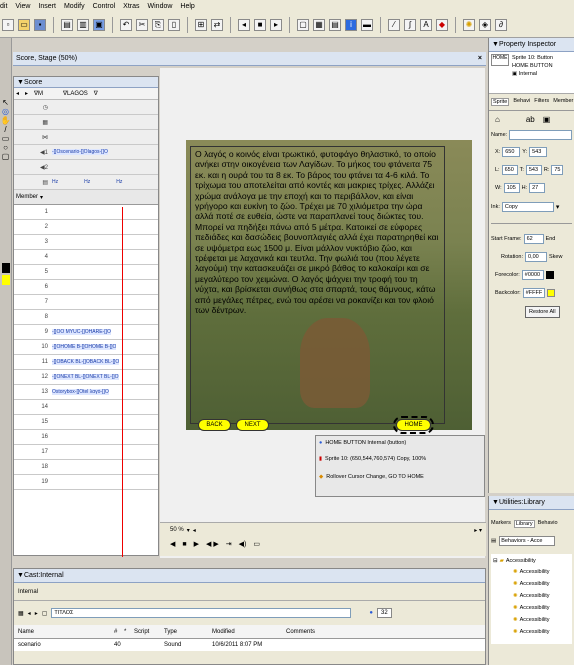  What do you see at coordinates (478, 530) in the screenshot?
I see `scroll-right-icon: ▸ ▾` at bounding box center [478, 530].